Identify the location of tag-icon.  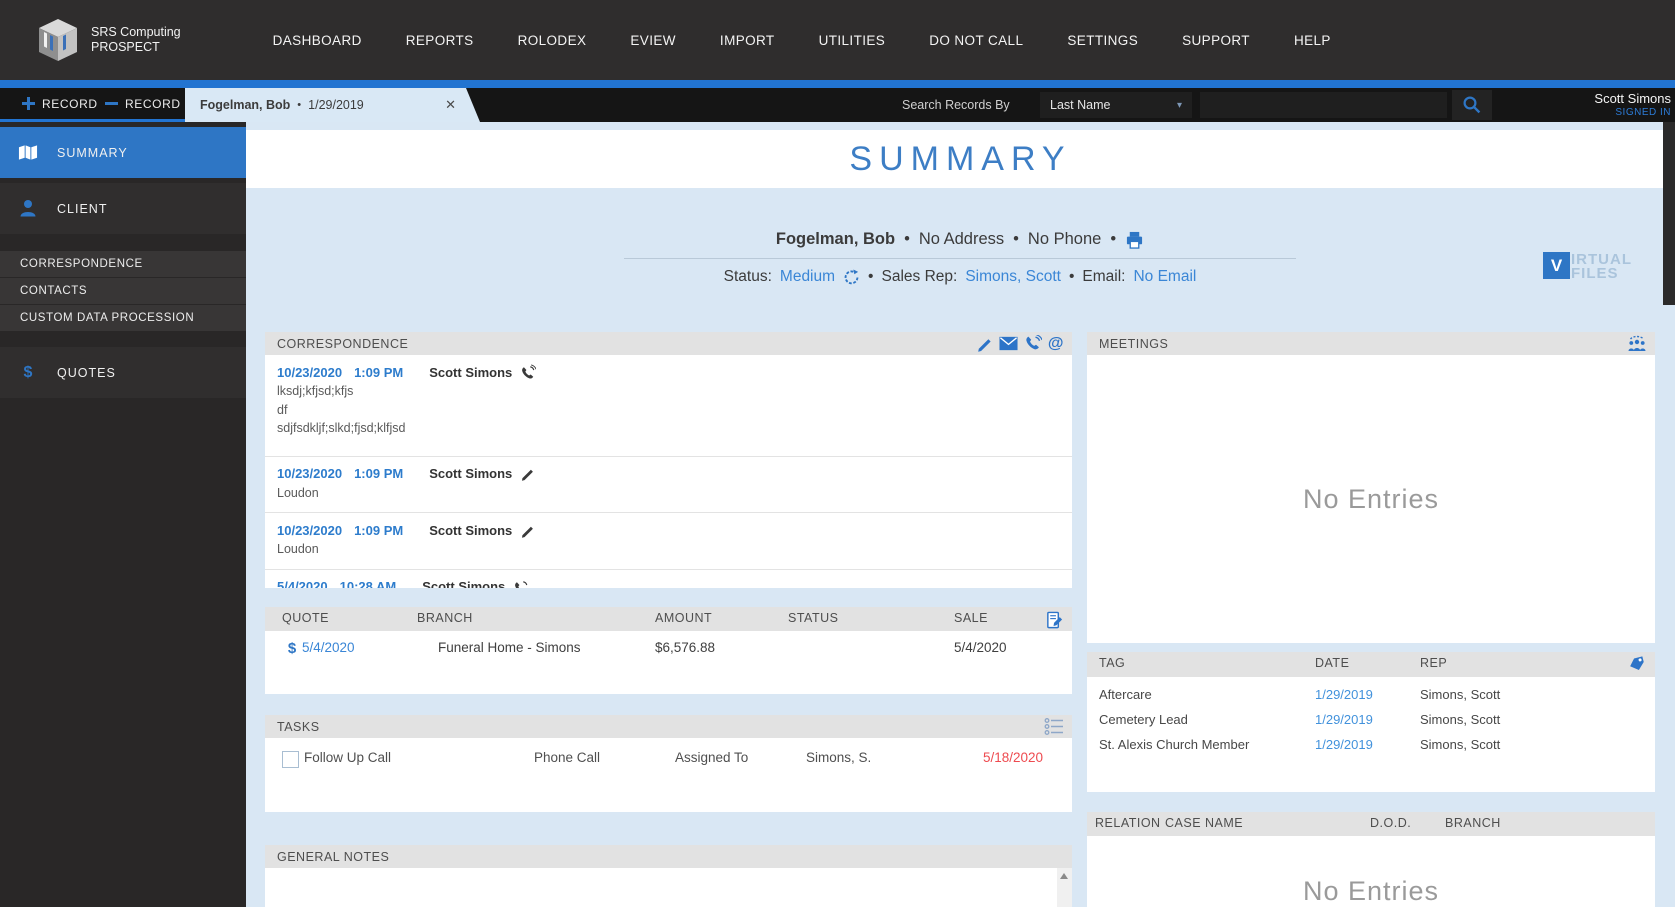
(1637, 664).